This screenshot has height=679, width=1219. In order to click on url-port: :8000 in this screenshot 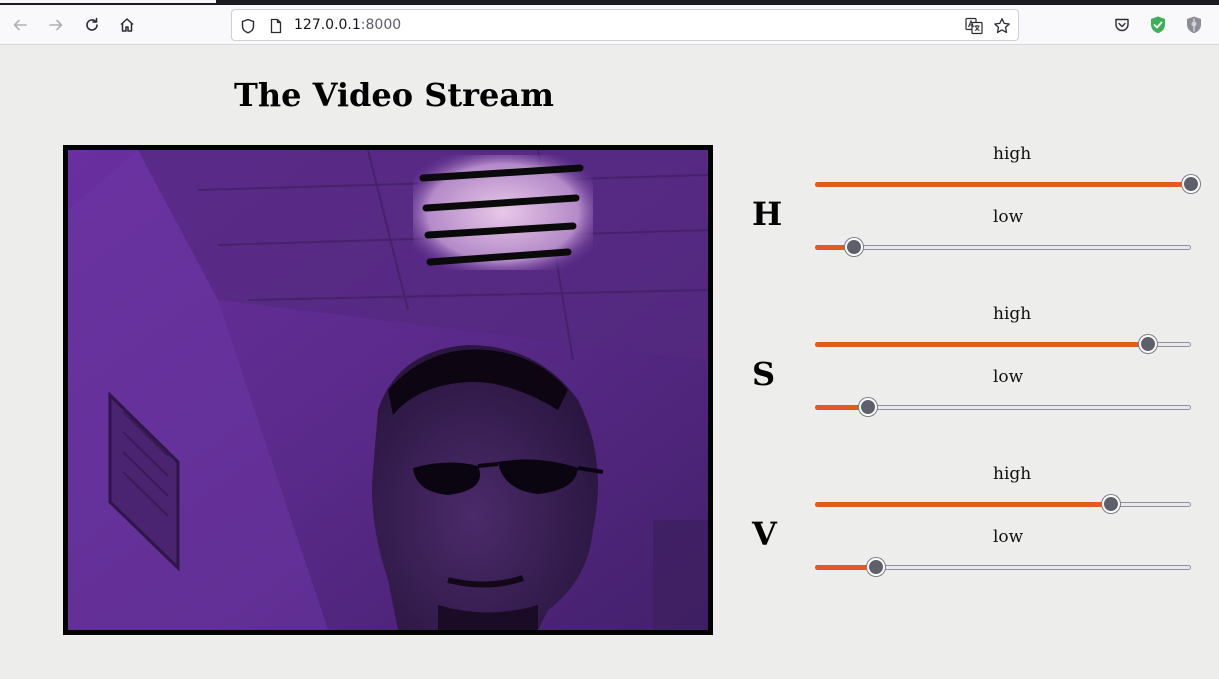, I will do `click(381, 25)`.